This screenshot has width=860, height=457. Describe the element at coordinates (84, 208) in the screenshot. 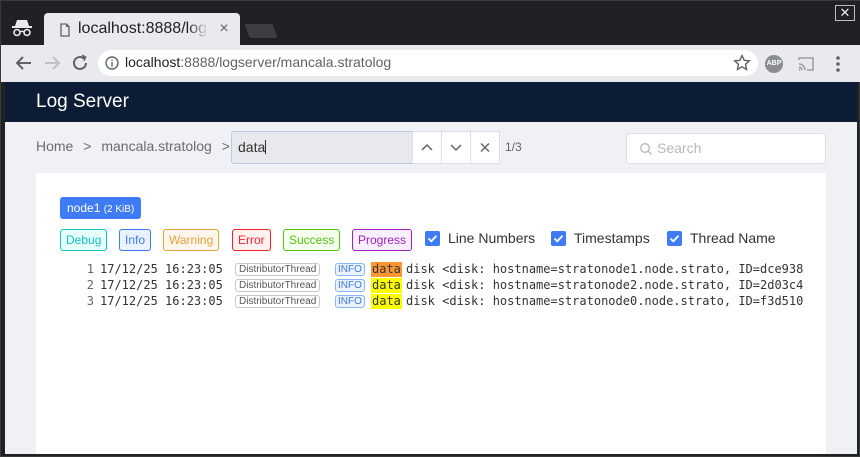

I see `node-name: node1` at that location.